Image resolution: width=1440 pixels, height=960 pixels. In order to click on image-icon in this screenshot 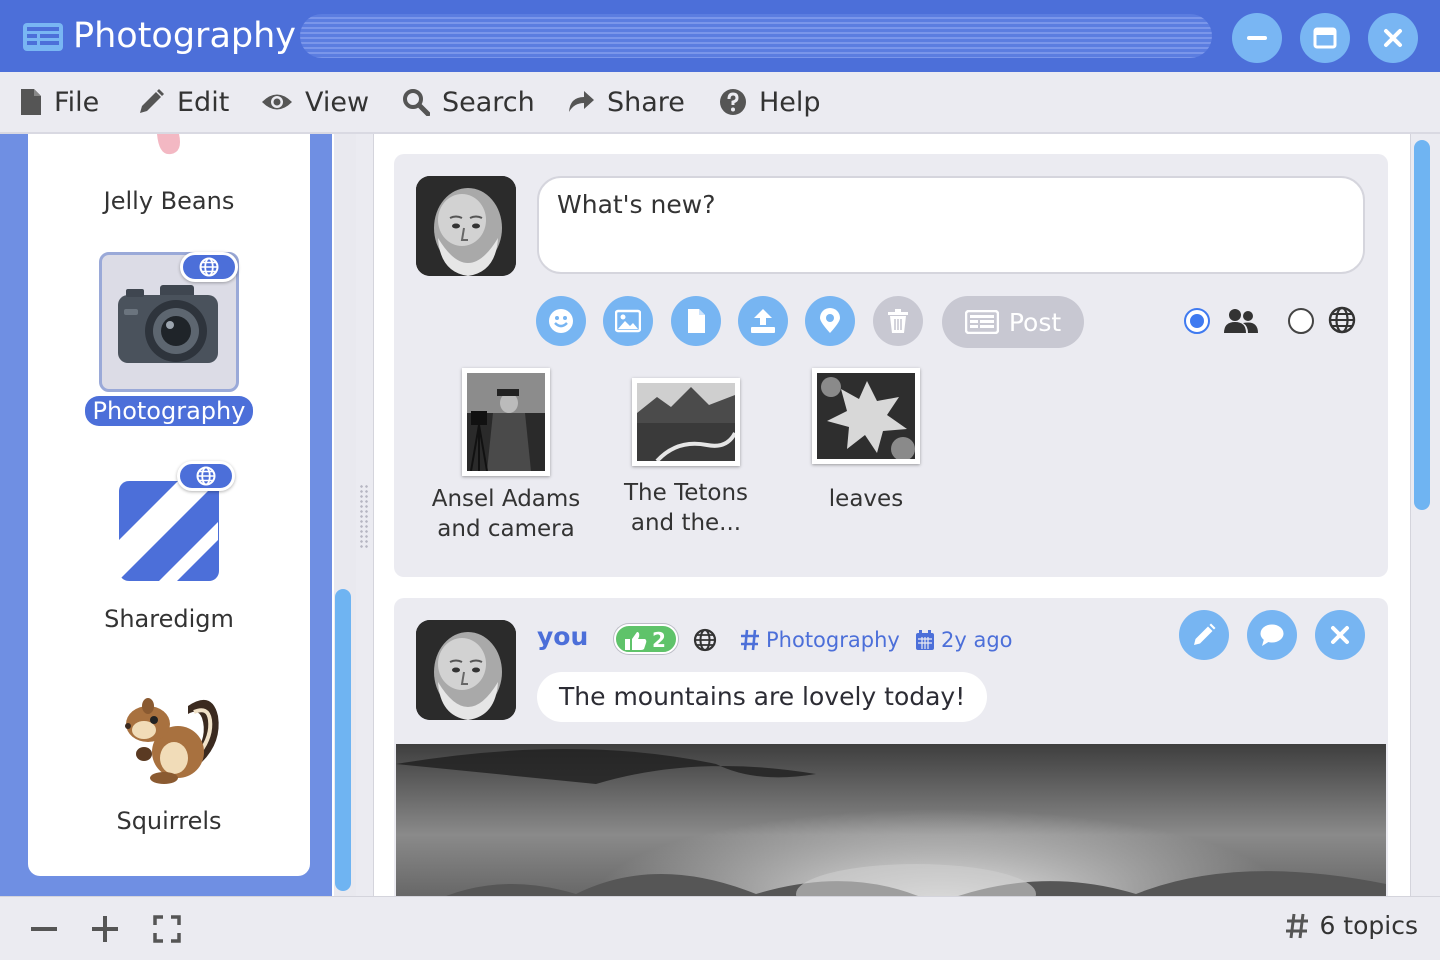, I will do `click(628, 321)`.